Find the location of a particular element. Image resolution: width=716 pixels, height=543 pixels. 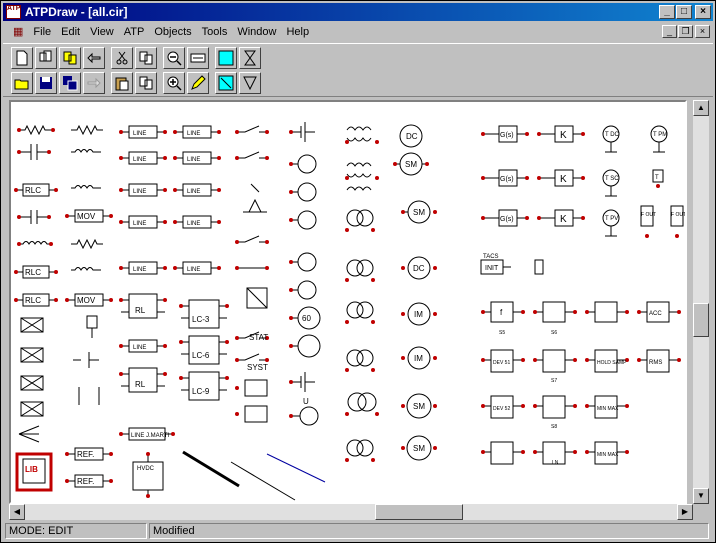

fout-label-2: F OUT is located at coordinates (678, 215).